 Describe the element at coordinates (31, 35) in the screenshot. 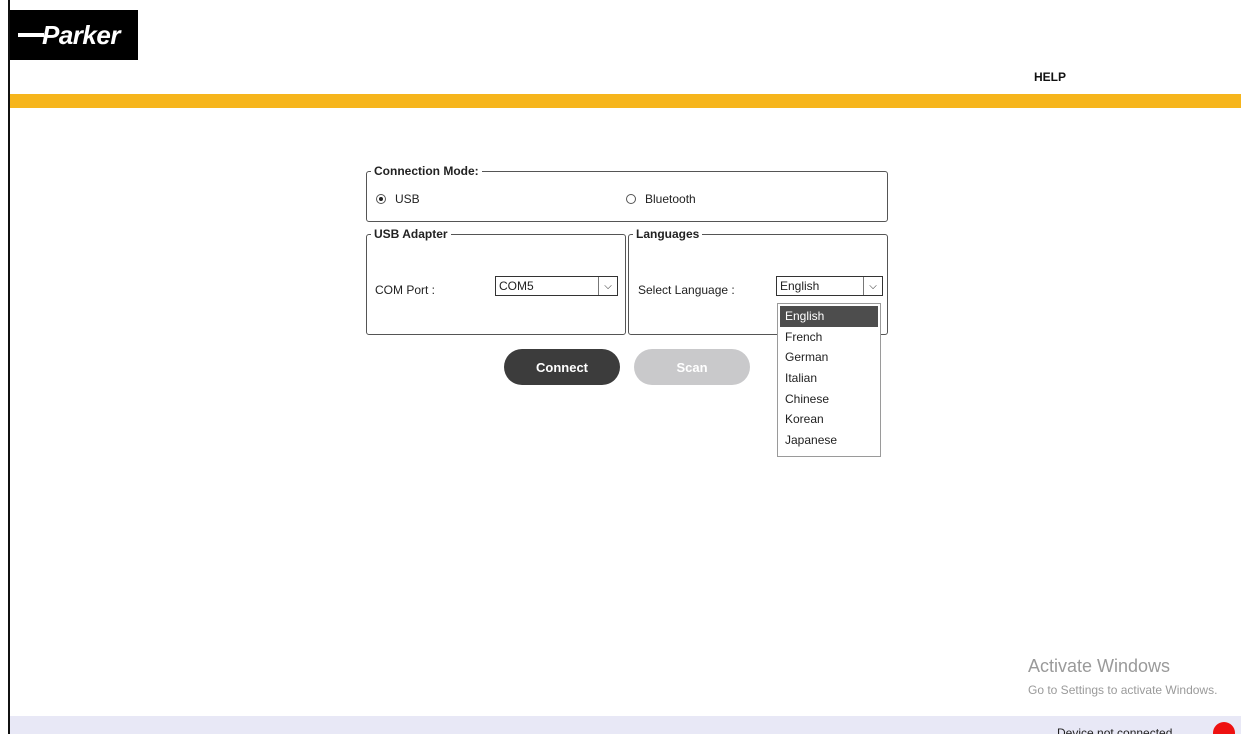

I see `logo-dash` at that location.